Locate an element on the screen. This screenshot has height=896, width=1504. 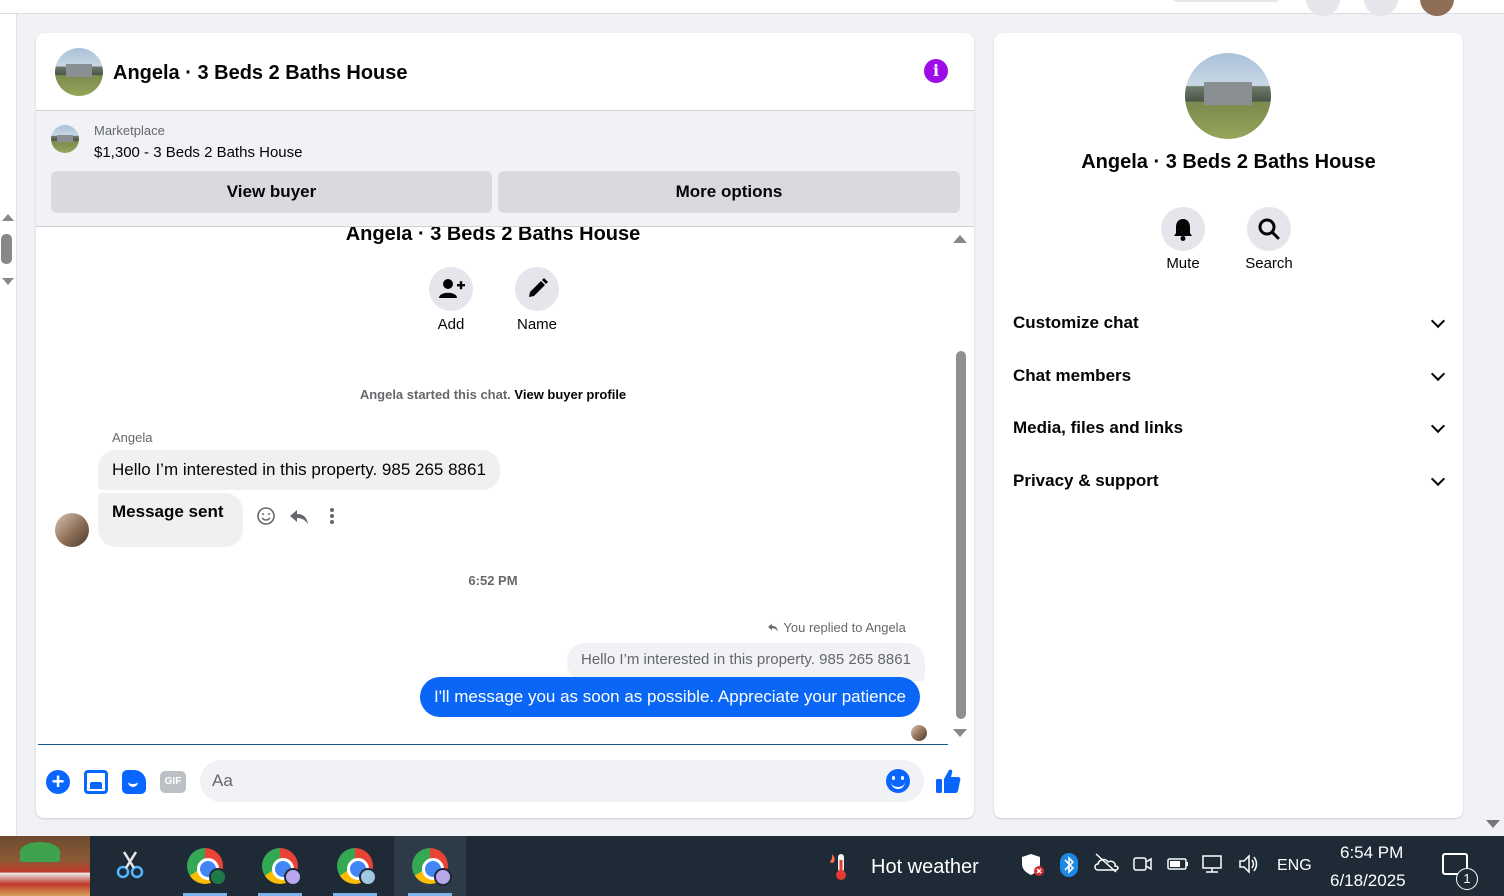
person-add-icon is located at coordinates (452, 288).